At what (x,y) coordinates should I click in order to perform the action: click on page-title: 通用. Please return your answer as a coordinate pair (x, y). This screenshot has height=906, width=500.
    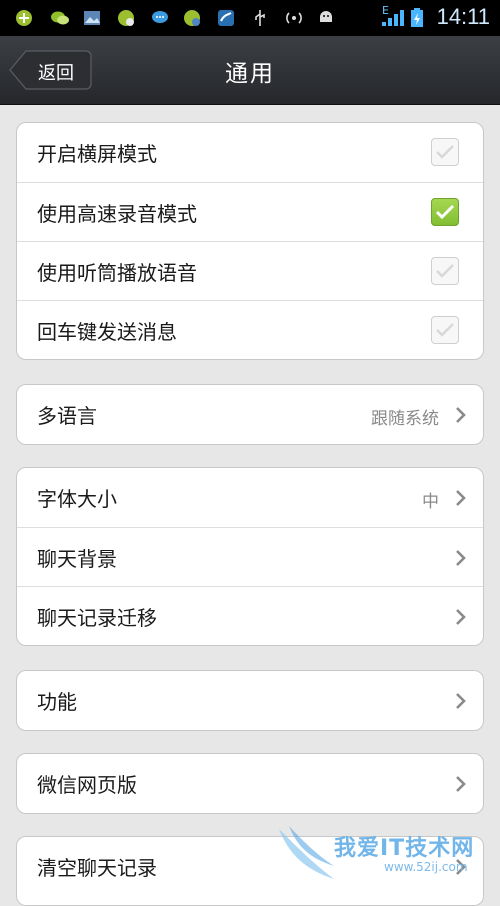
    Looking at the image, I should click on (250, 74).